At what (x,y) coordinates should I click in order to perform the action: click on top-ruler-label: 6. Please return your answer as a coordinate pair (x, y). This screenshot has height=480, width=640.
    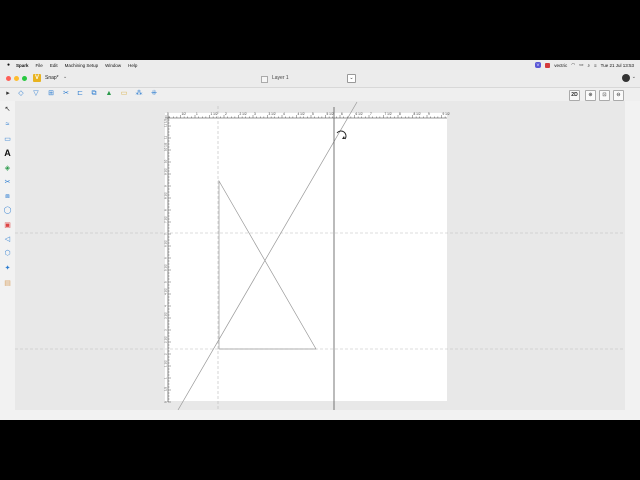
    Looking at the image, I should click on (342, 114).